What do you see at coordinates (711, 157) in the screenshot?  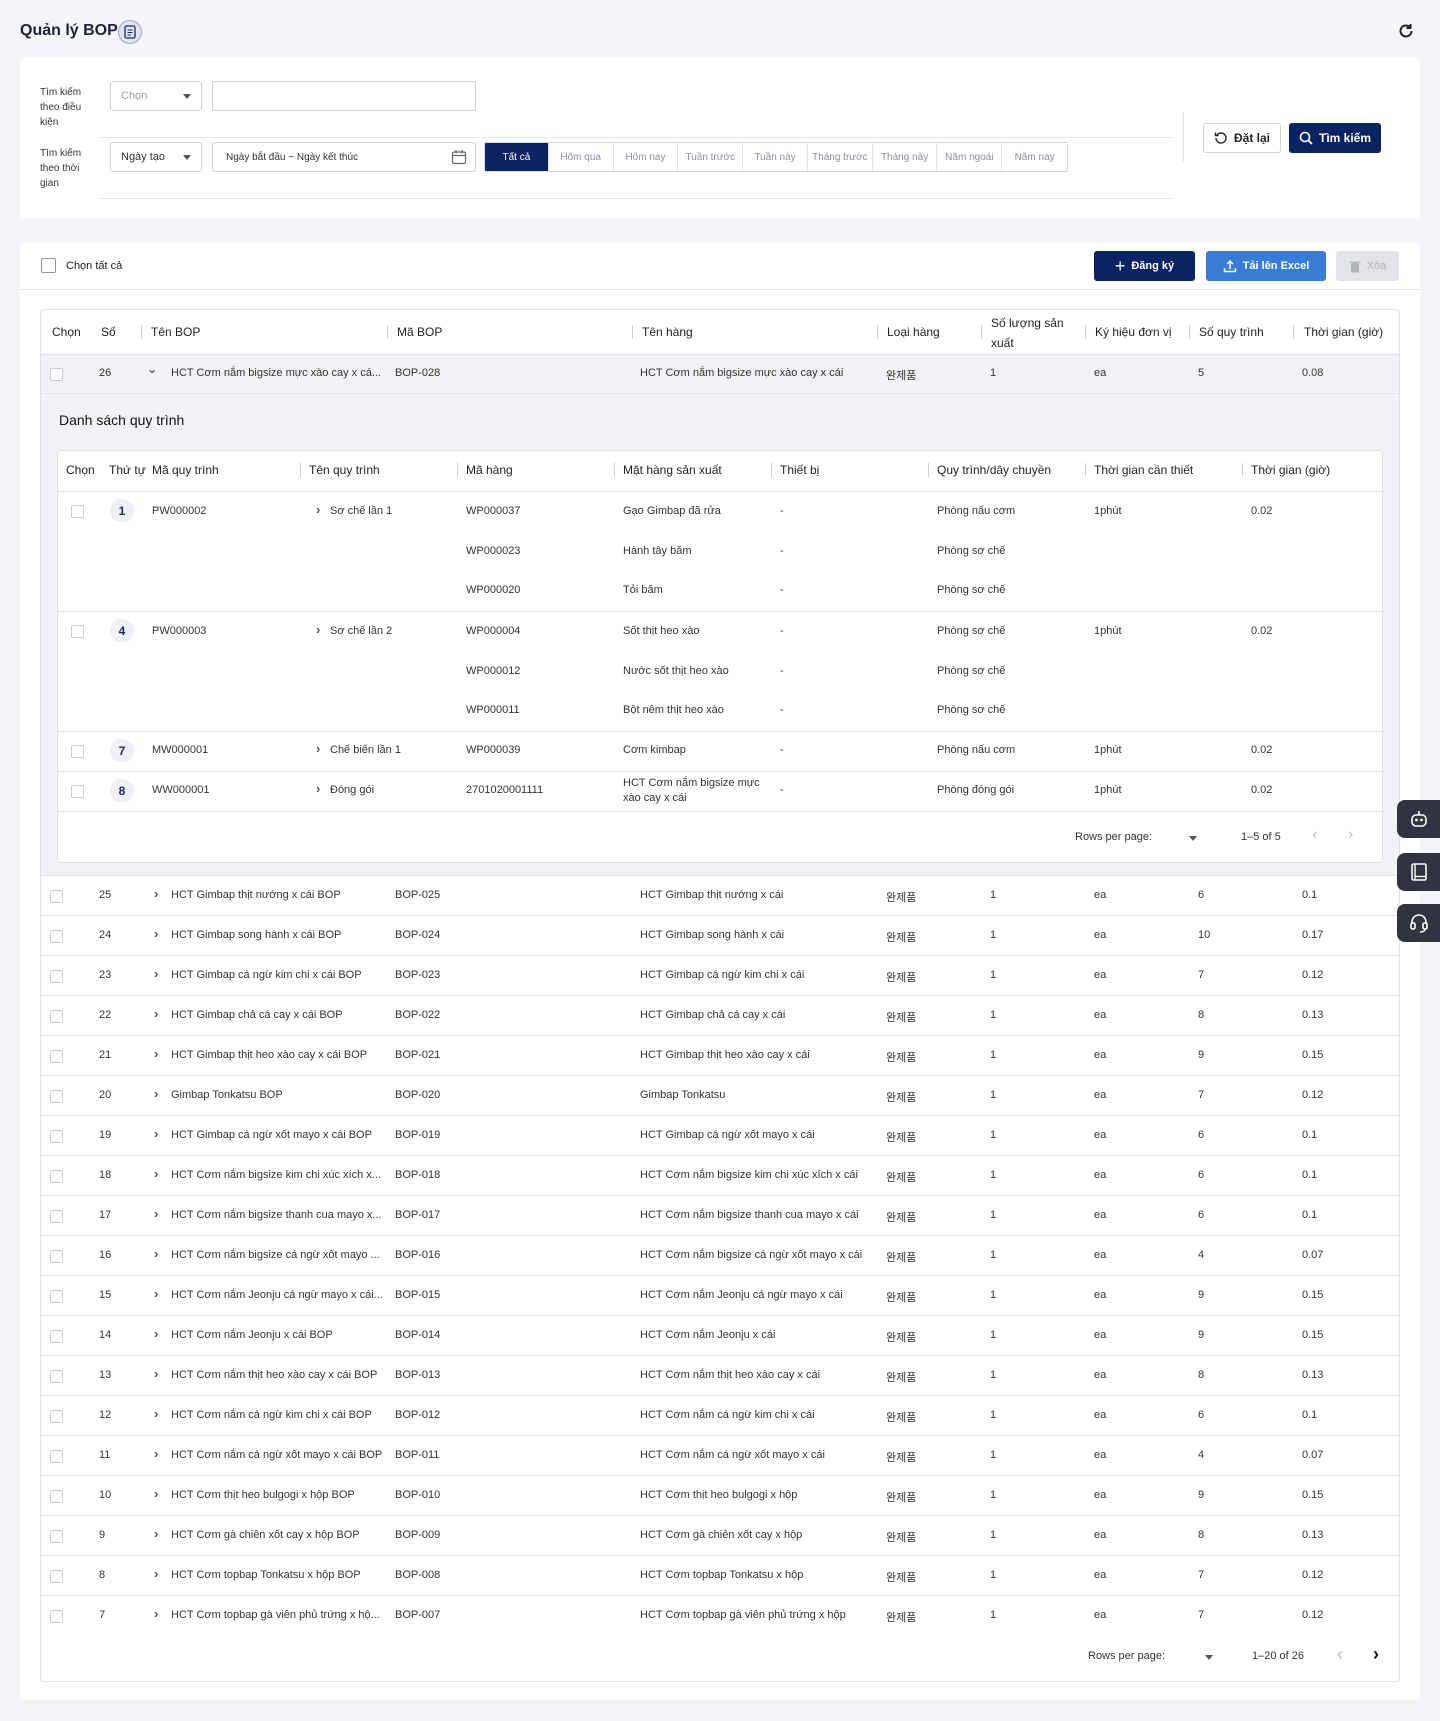 I see `period-last-week: Tuần trước` at bounding box center [711, 157].